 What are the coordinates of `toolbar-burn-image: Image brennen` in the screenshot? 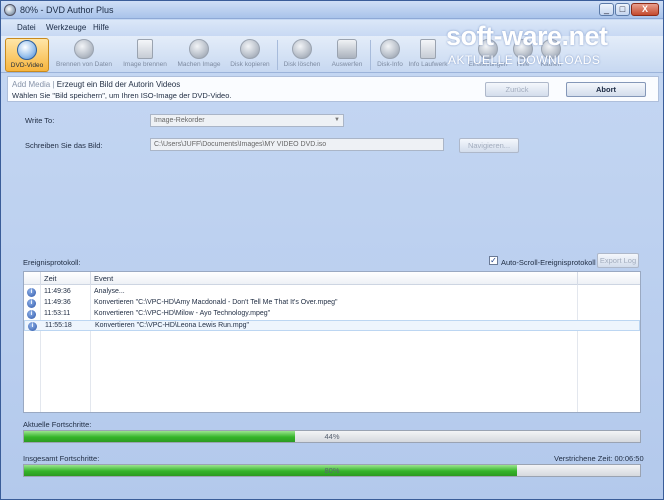 It's located at (145, 55).